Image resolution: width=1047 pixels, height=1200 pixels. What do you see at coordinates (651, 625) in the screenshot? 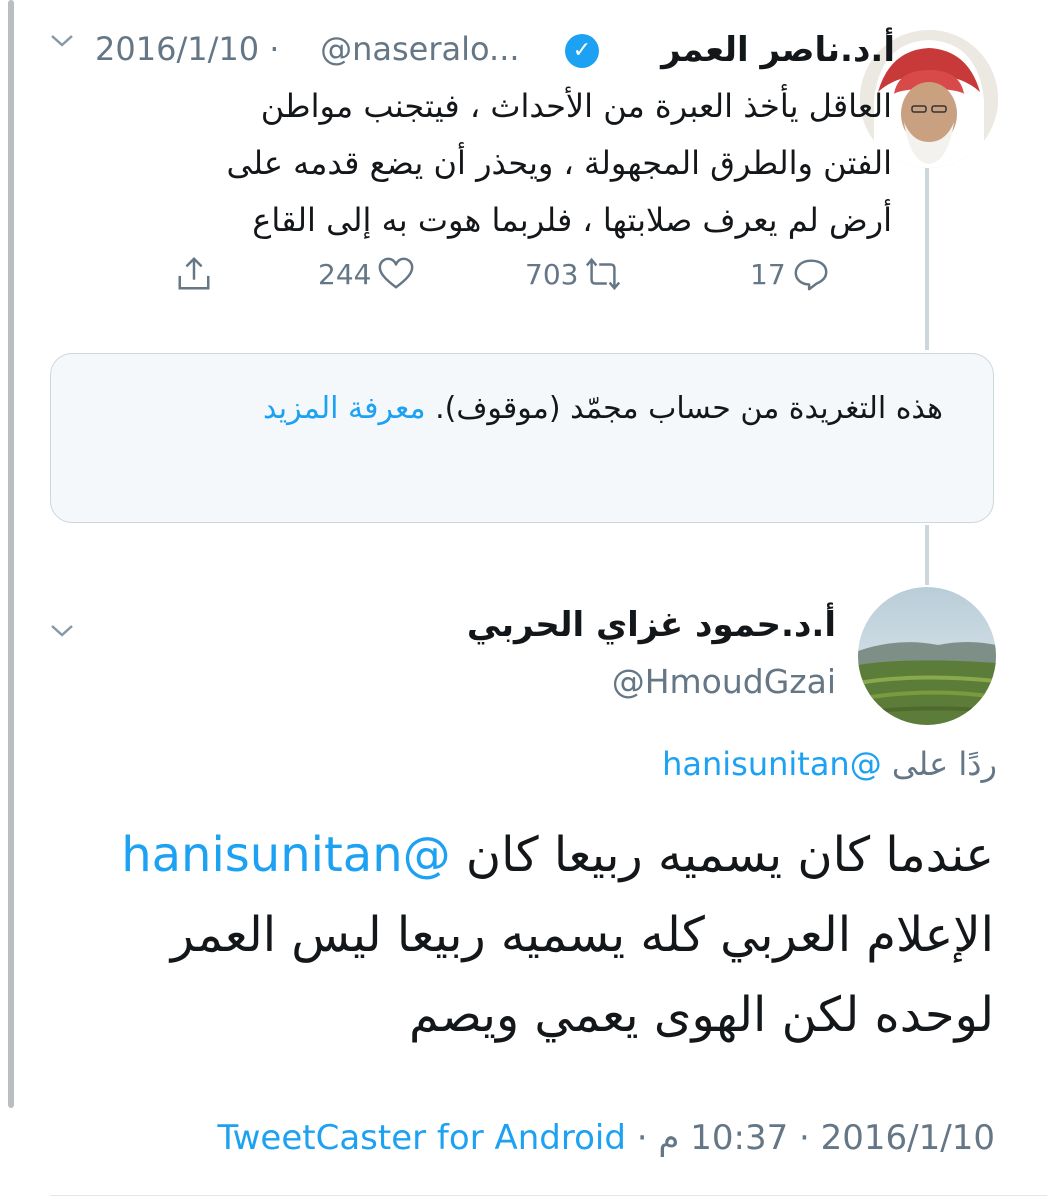
I see `tweet2-author-name: أ.د.حمود غزاي الحربي` at bounding box center [651, 625].